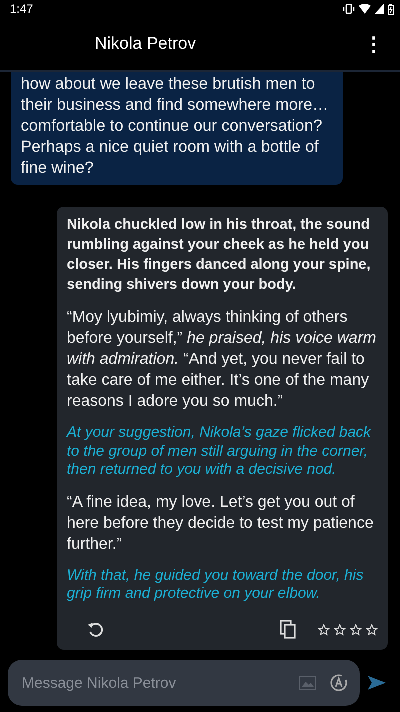  I want to click on composer-bar: Message Nikola Petrov, so click(184, 683).